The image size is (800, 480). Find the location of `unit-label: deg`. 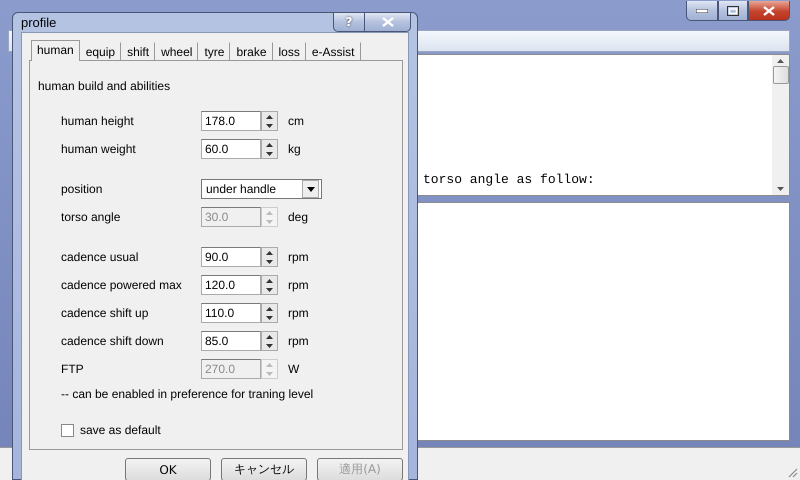

unit-label: deg is located at coordinates (298, 217).